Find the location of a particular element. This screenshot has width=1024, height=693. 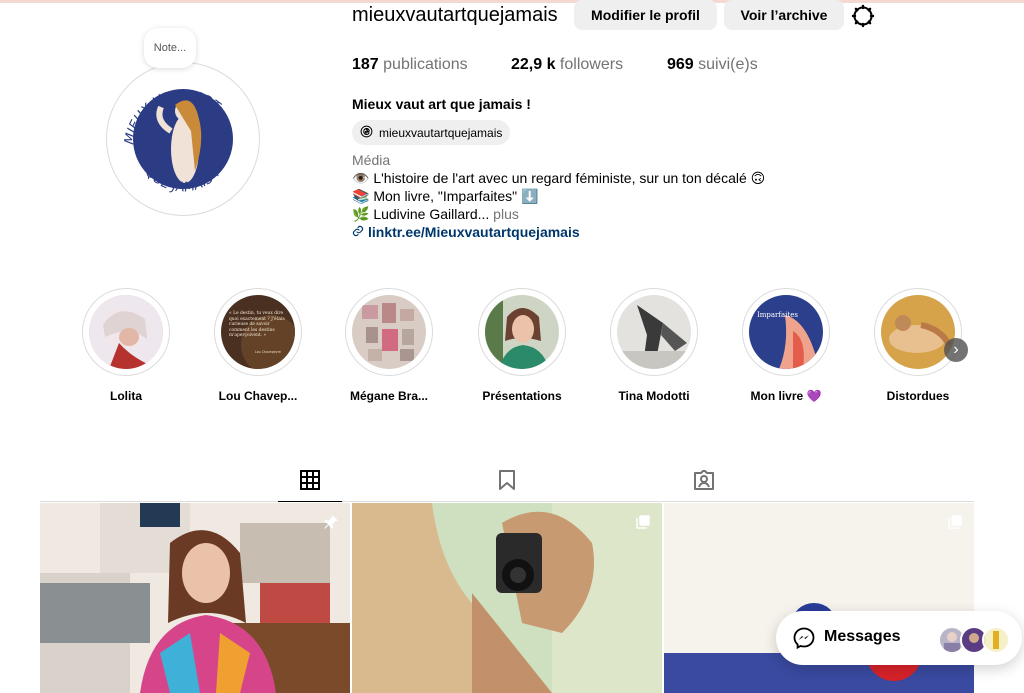

highlight-quote-author: Lou Chavepeyre is located at coordinates (268, 352).